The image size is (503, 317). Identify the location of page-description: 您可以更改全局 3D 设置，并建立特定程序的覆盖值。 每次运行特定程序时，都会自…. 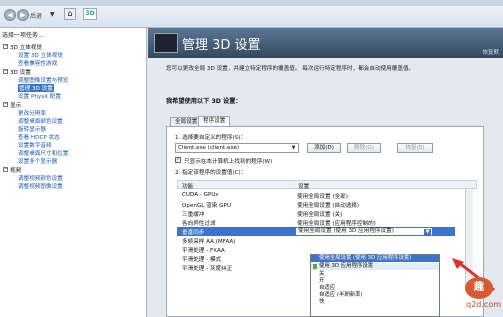
(290, 69).